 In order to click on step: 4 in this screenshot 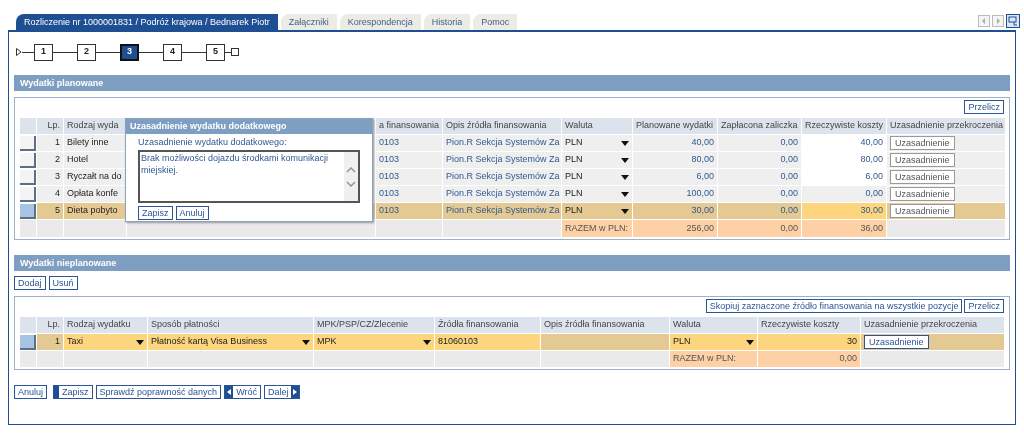, I will do `click(172, 52)`.